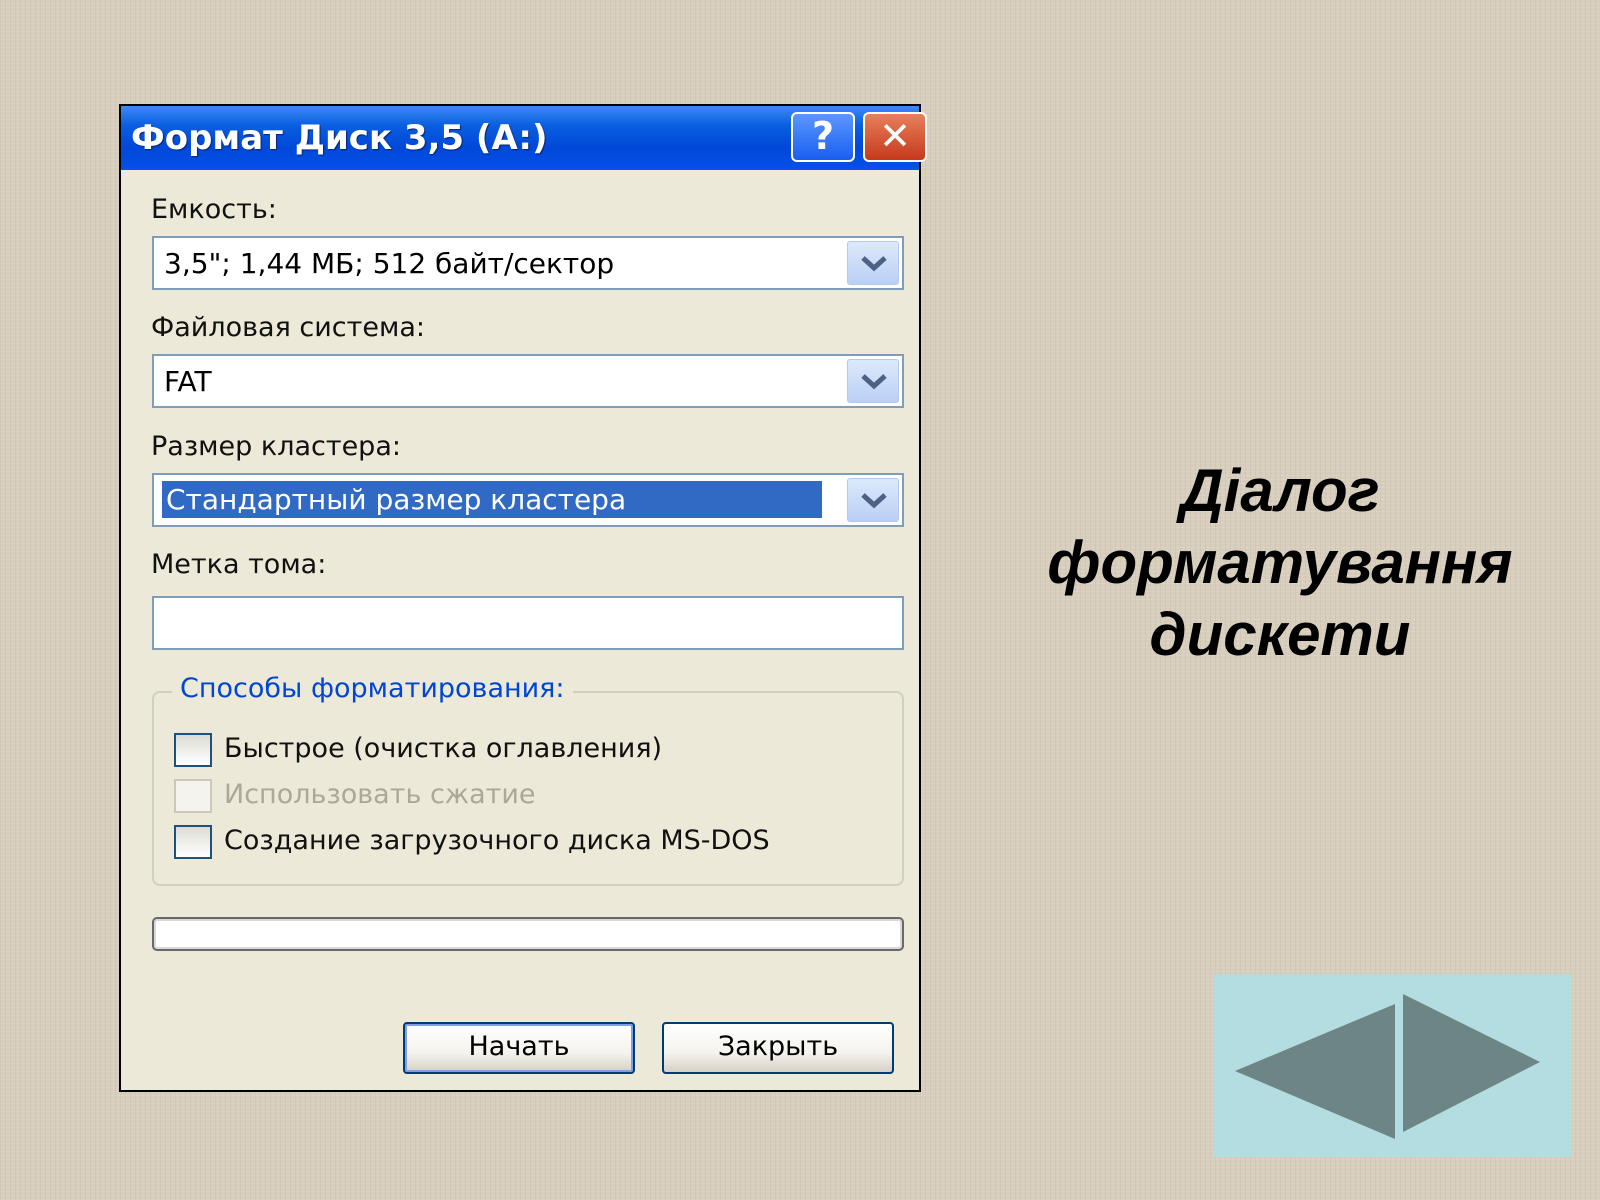  I want to click on capacity-select: 3,5"; 1,44 МБ; 512 байт/сектор, so click(528, 263).